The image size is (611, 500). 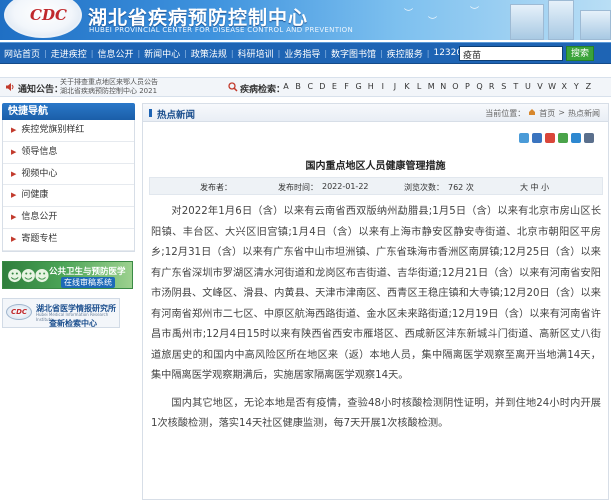 What do you see at coordinates (216, 187) in the screenshot?
I see `publisher-label: 发布者：` at bounding box center [216, 187].